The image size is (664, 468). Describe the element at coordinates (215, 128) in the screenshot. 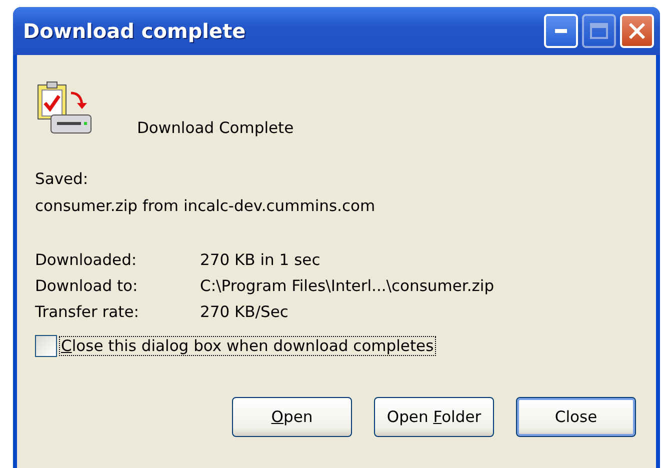

I see `heading-text: Download Complete` at that location.